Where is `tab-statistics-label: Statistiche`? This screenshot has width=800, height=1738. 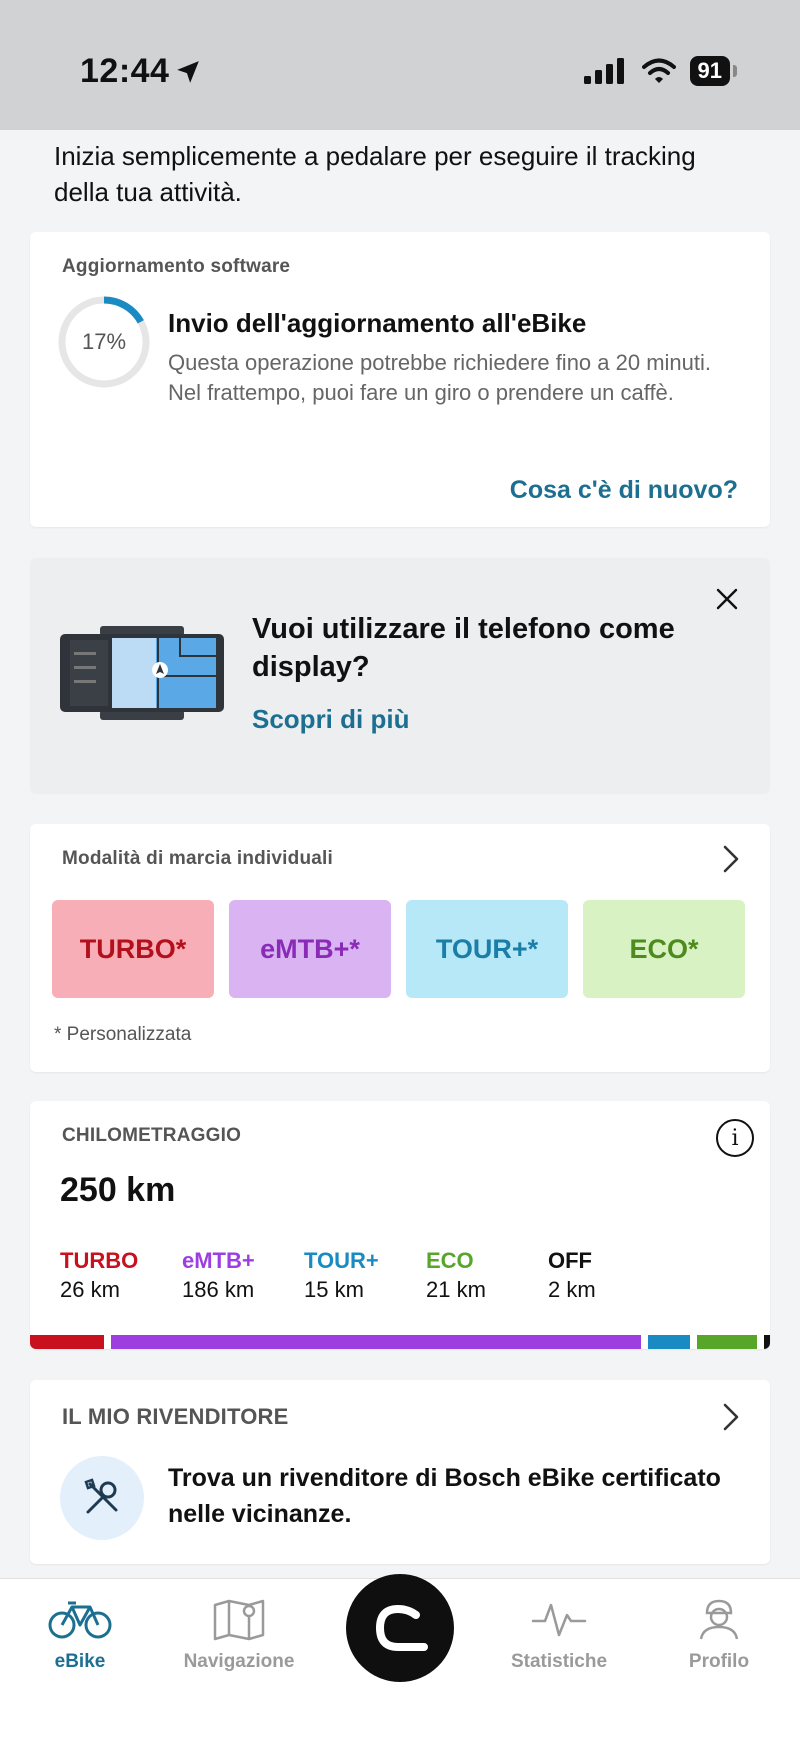 tab-statistics-label: Statistiche is located at coordinates (559, 1661).